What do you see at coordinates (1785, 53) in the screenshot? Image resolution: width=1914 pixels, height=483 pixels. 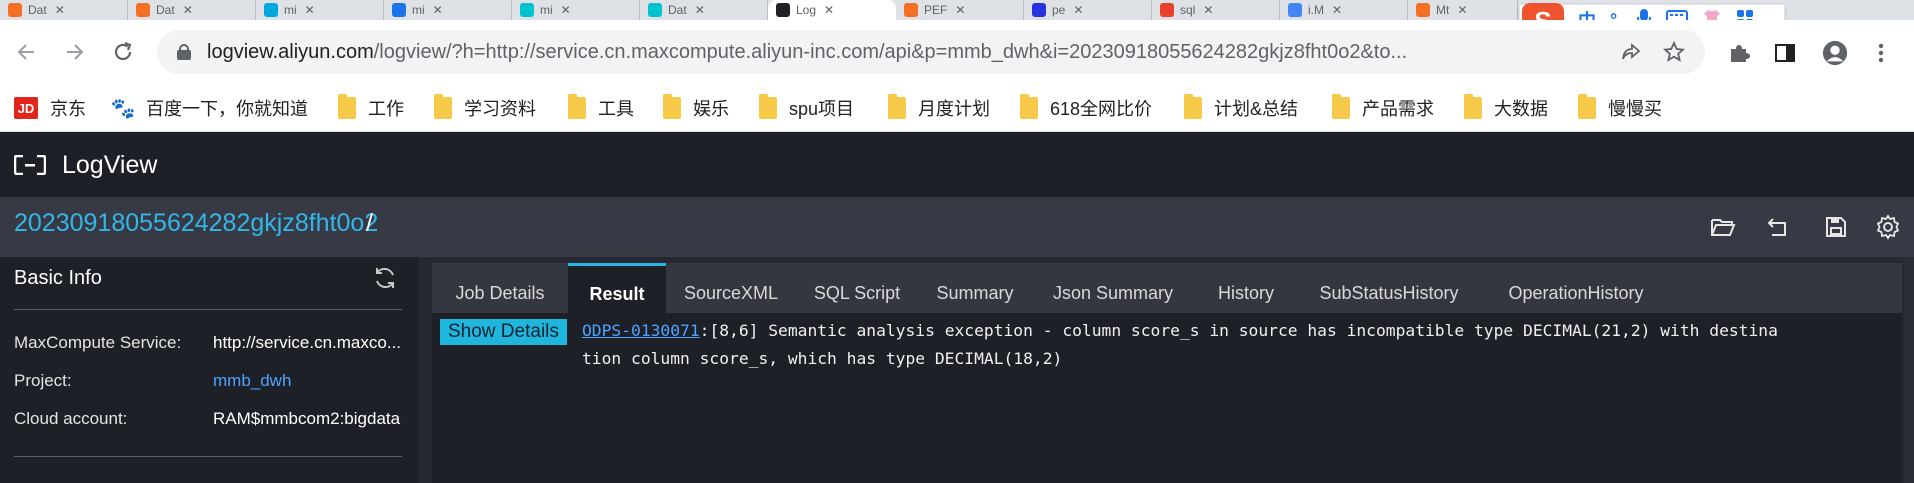 I see `side-panel-icon` at bounding box center [1785, 53].